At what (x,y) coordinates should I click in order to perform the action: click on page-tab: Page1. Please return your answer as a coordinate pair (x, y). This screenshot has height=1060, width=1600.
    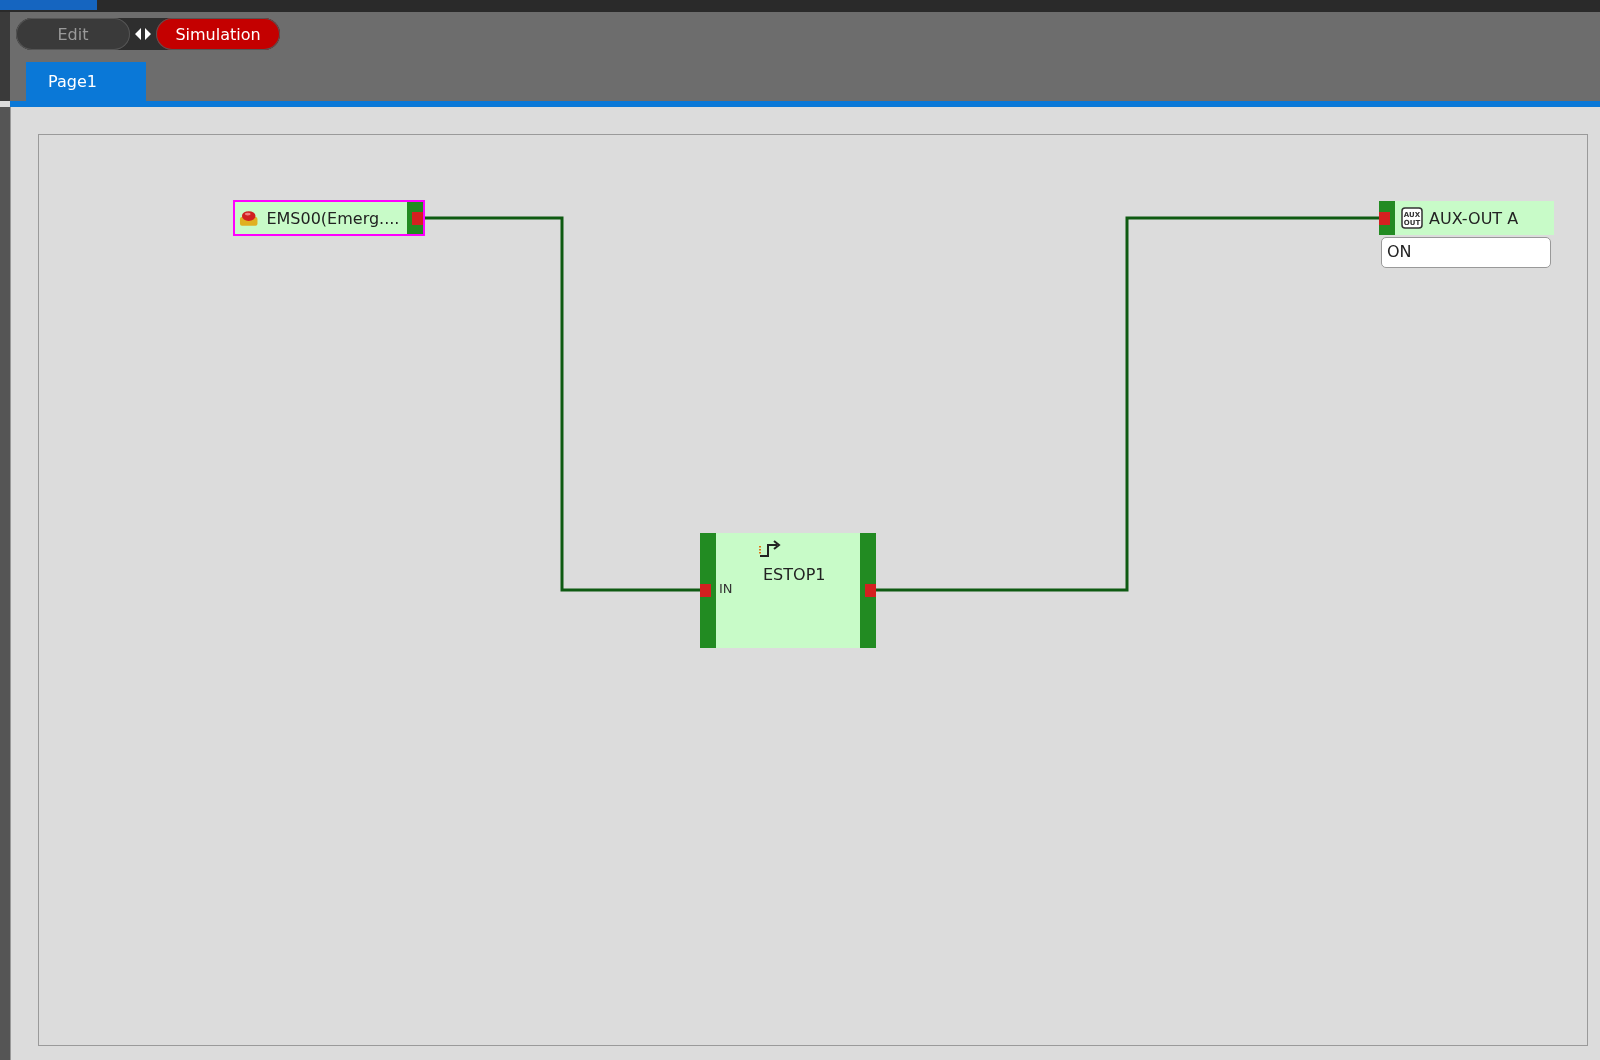
    Looking at the image, I should click on (86, 81).